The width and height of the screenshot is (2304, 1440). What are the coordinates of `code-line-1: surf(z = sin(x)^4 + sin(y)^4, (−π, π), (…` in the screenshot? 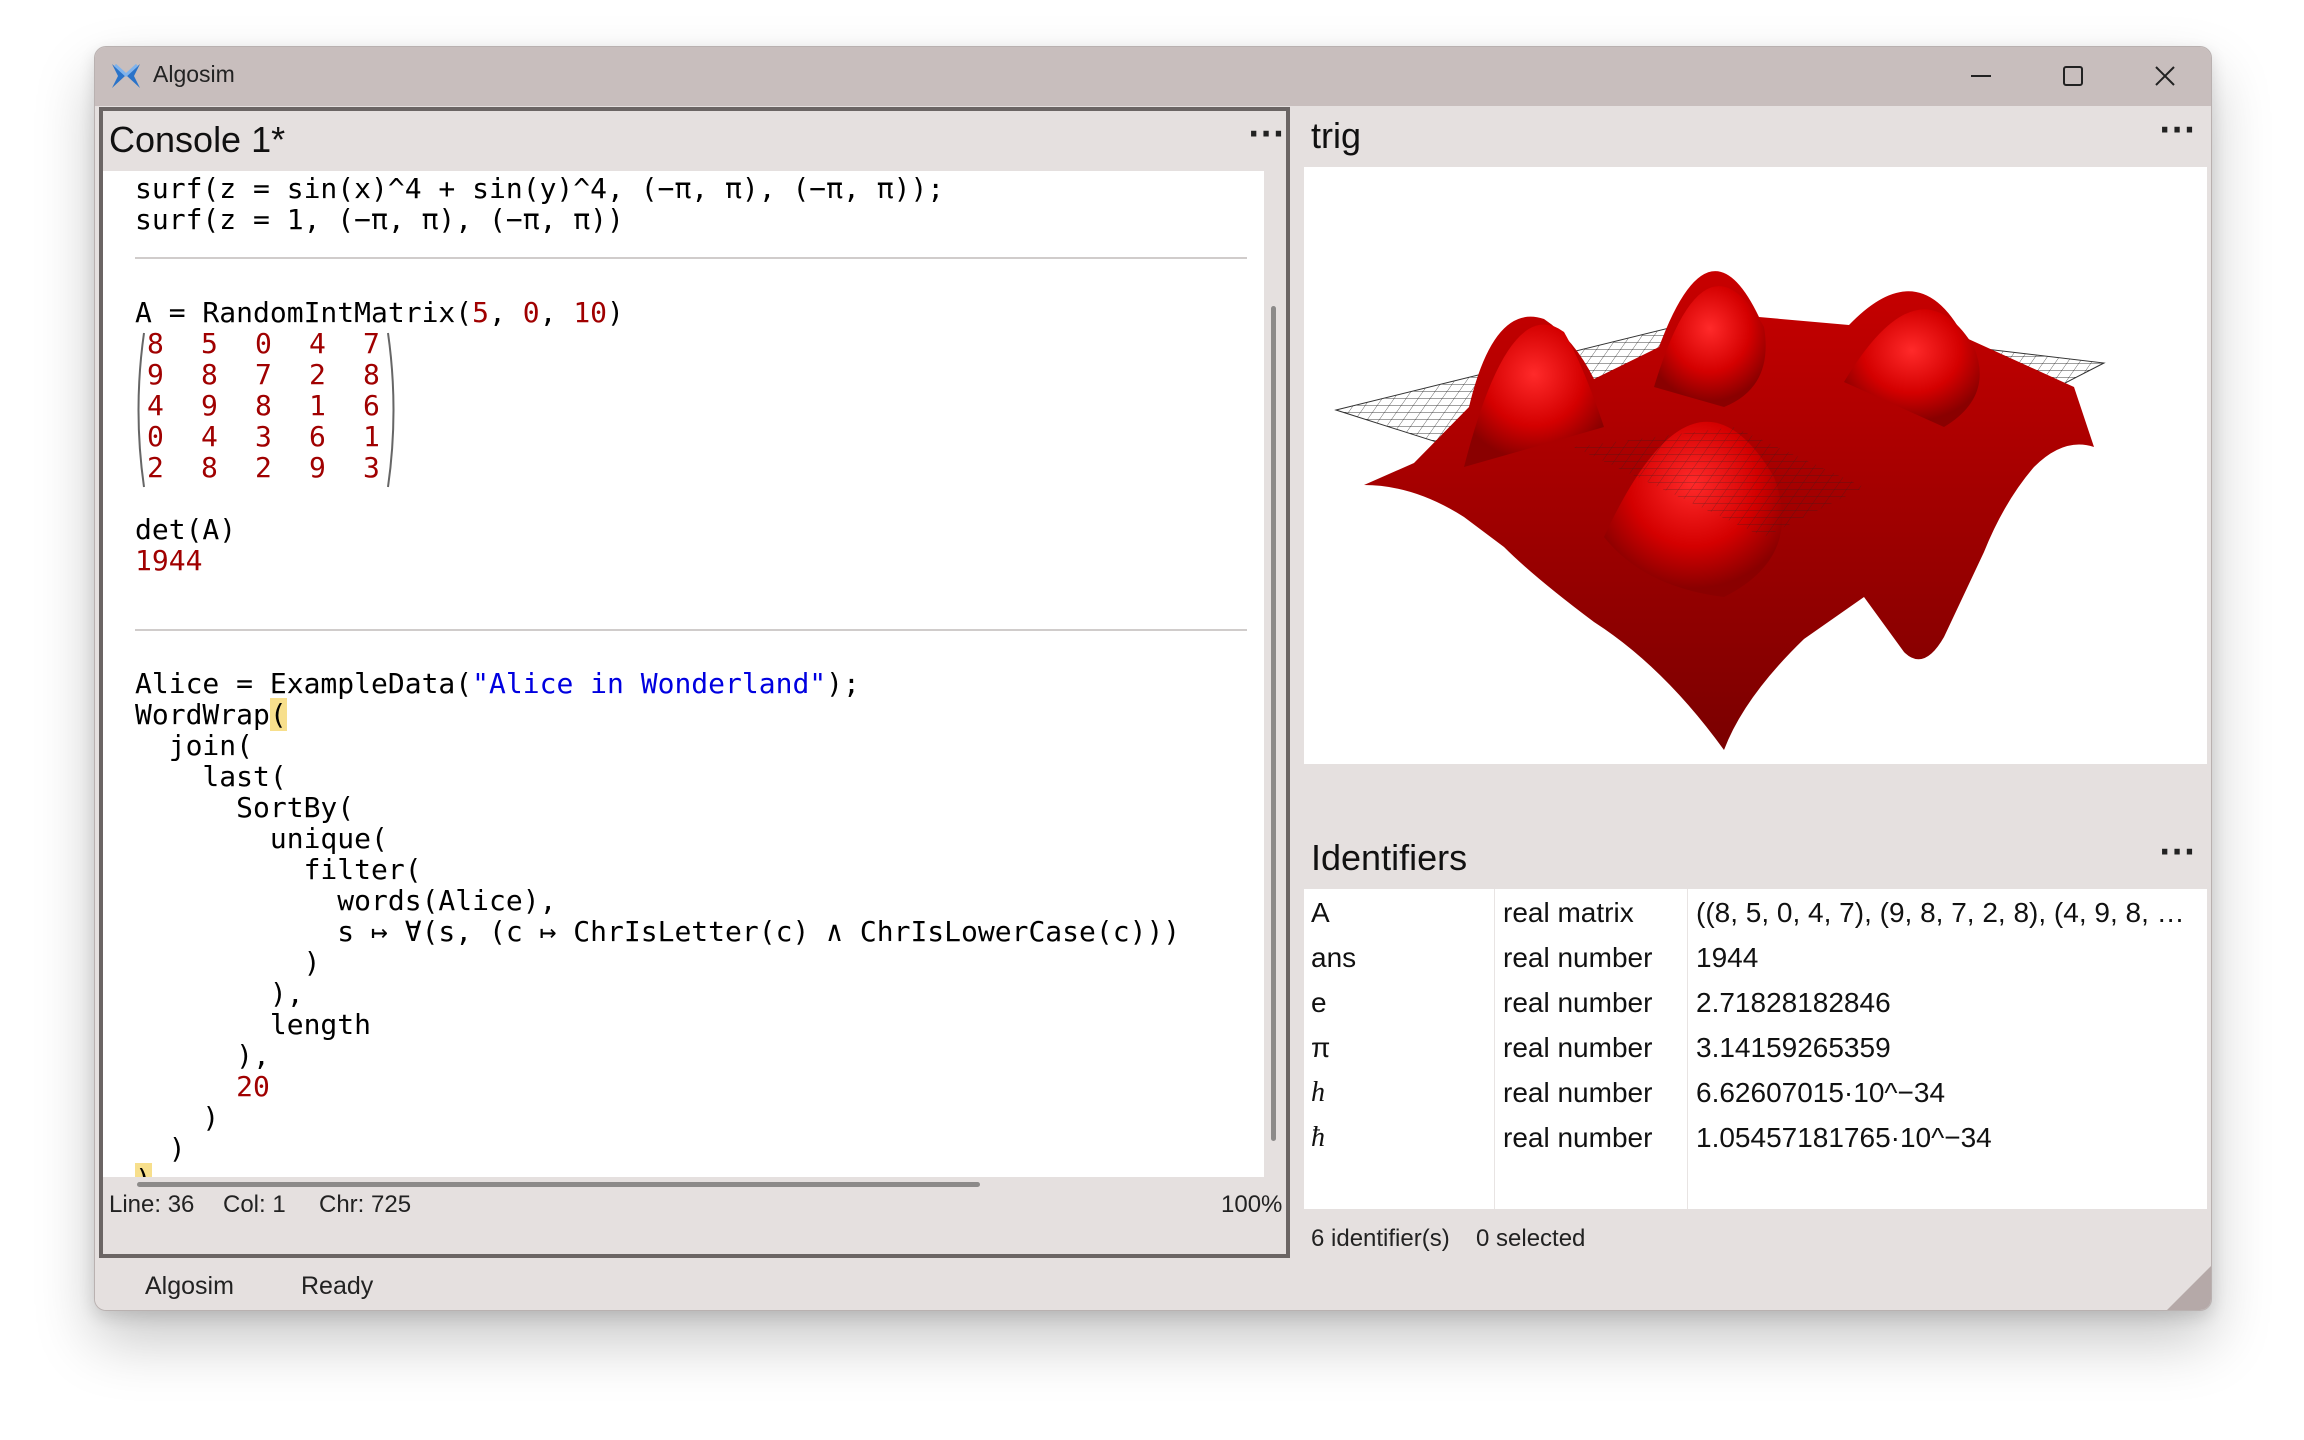 It's located at (540, 188).